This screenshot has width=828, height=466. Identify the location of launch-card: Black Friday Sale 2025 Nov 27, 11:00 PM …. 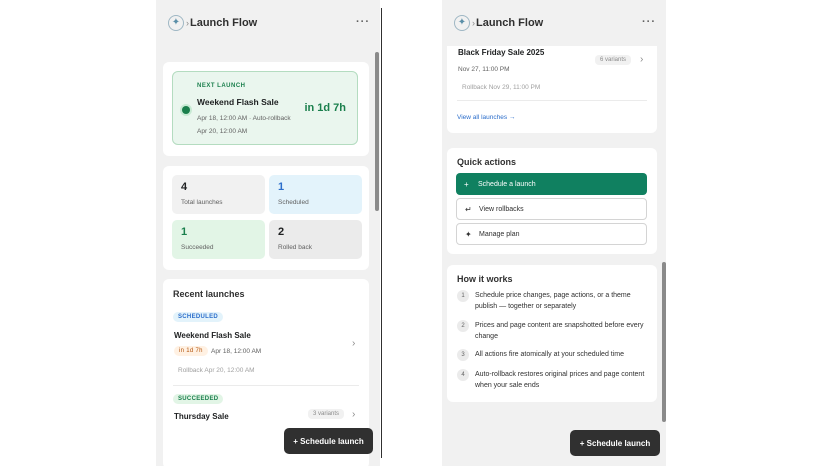
(552, 86).